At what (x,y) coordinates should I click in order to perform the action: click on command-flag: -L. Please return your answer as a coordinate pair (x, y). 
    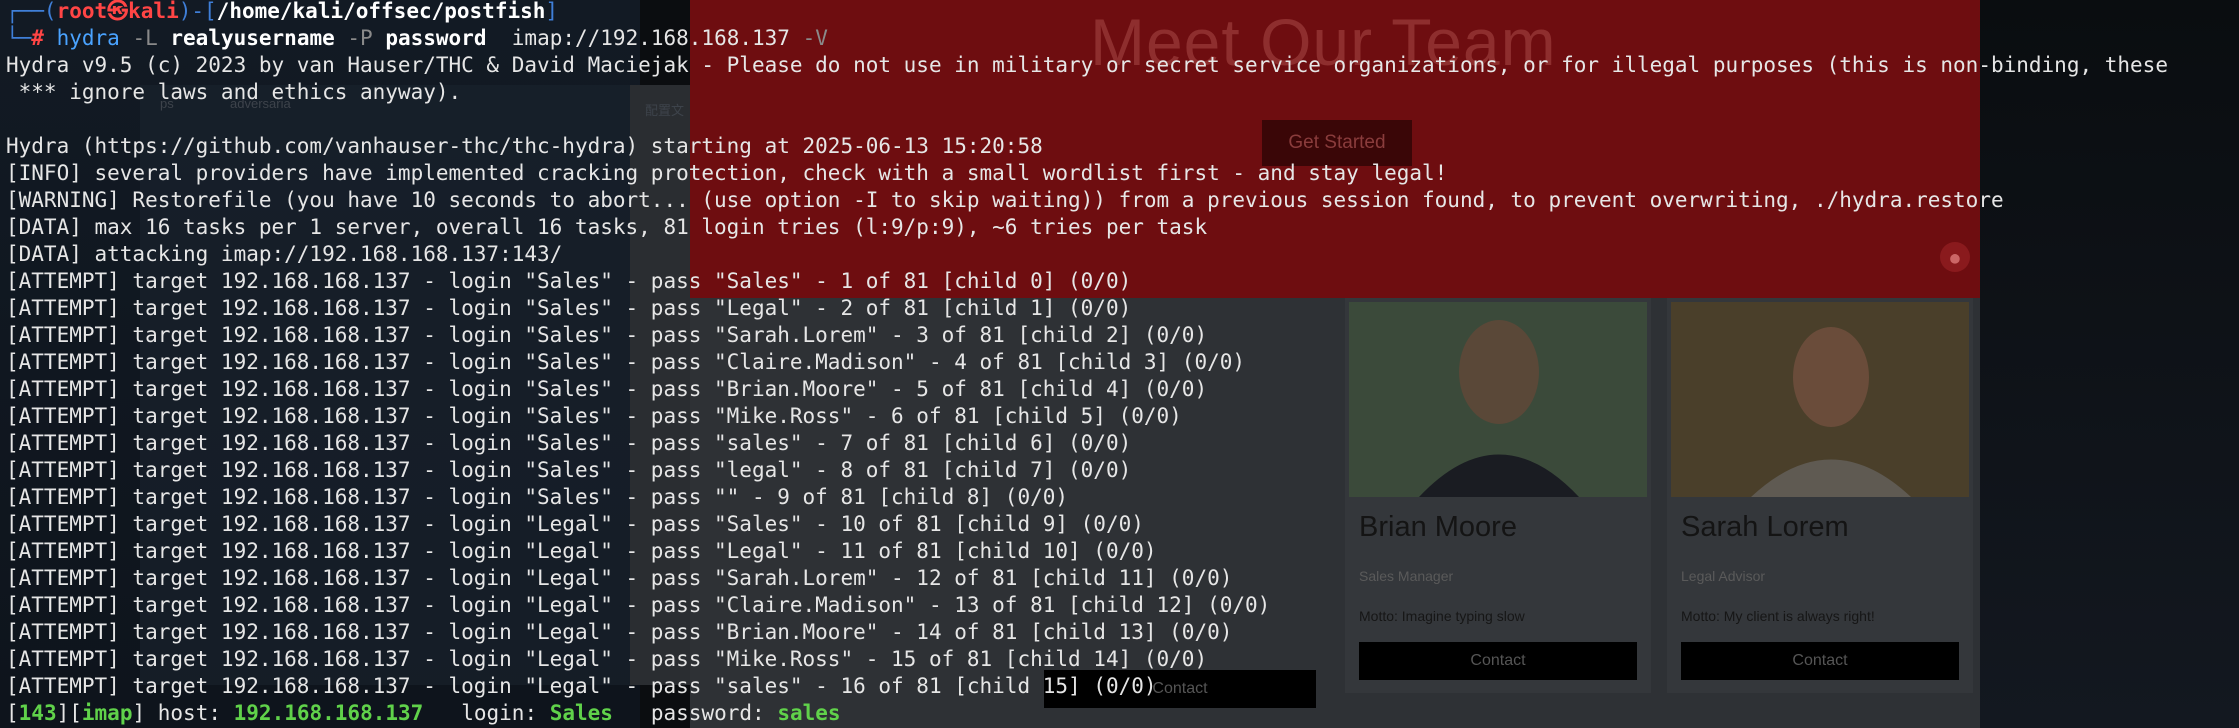
    Looking at the image, I should click on (145, 38).